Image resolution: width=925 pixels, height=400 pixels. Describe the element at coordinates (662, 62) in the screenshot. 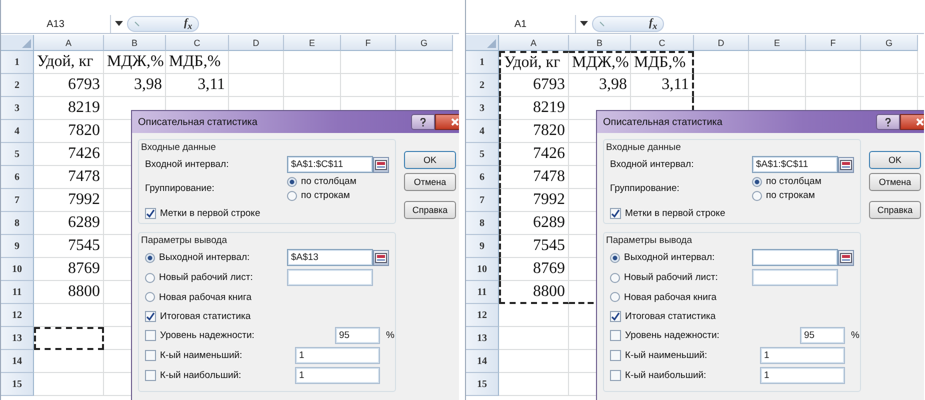

I see `table-cell: МДБ,%` at that location.